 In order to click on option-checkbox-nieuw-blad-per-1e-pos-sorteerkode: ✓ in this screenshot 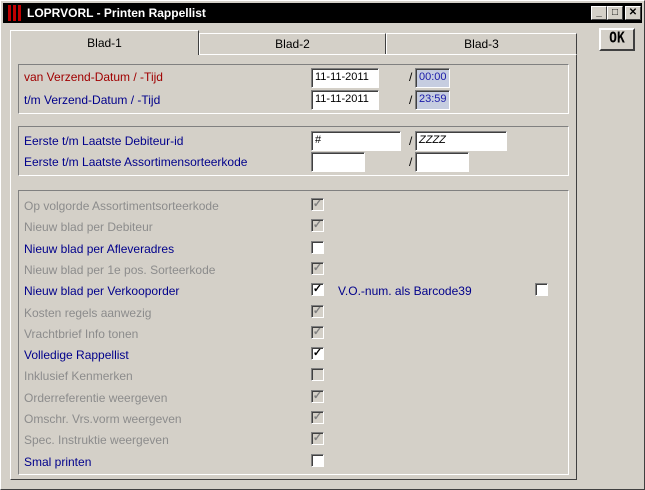, I will do `click(317, 268)`.